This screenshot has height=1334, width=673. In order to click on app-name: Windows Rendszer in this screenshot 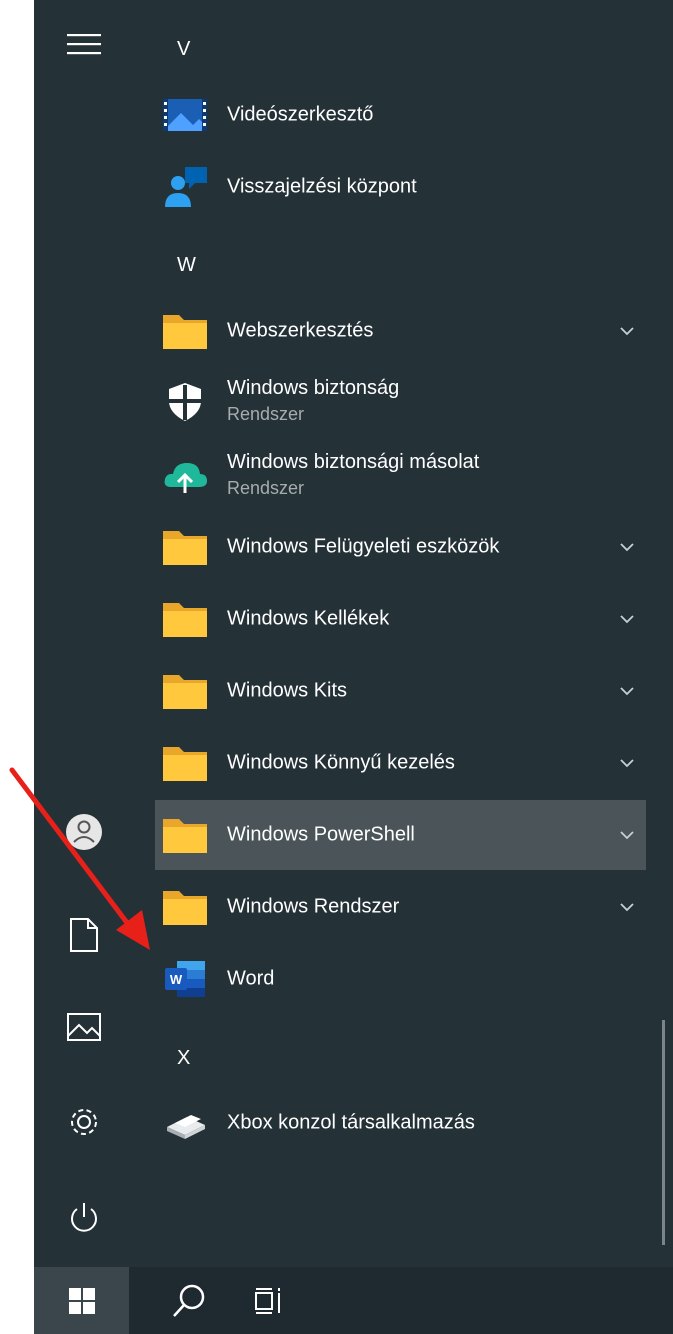, I will do `click(313, 906)`.